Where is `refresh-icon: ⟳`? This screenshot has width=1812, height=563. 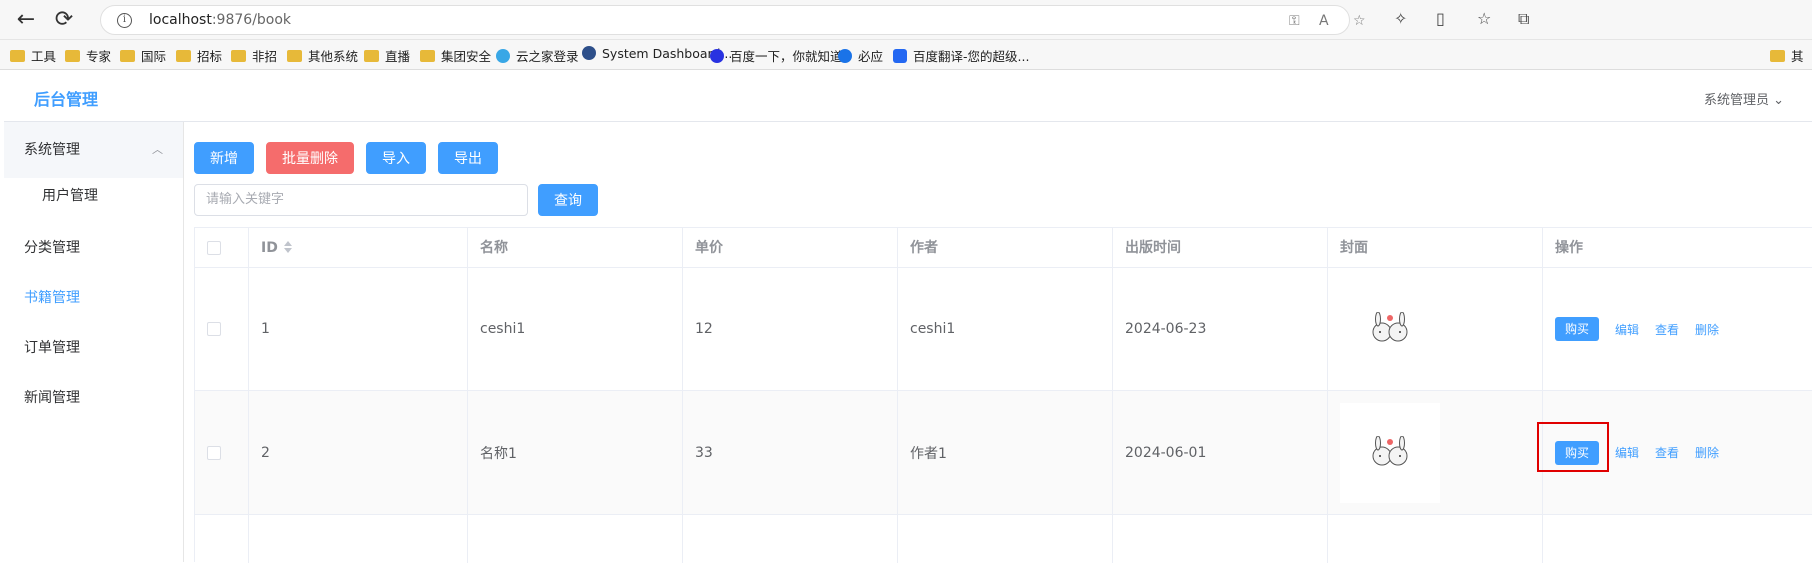 refresh-icon: ⟳ is located at coordinates (64, 20).